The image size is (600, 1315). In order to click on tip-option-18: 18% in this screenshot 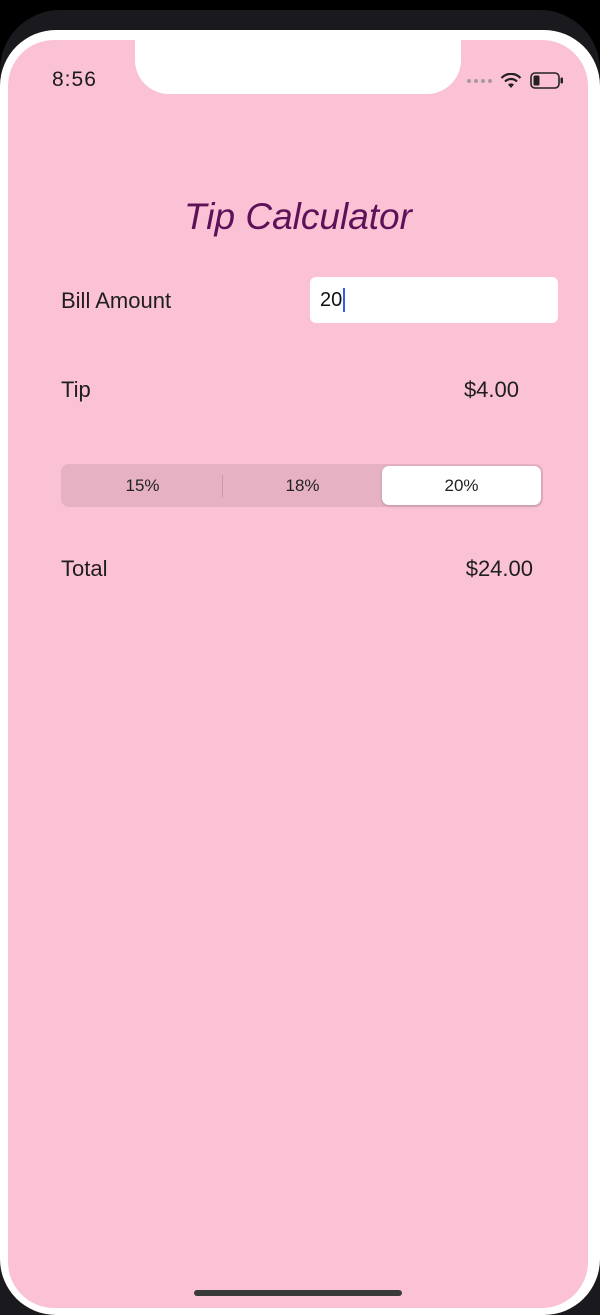, I will do `click(302, 485)`.